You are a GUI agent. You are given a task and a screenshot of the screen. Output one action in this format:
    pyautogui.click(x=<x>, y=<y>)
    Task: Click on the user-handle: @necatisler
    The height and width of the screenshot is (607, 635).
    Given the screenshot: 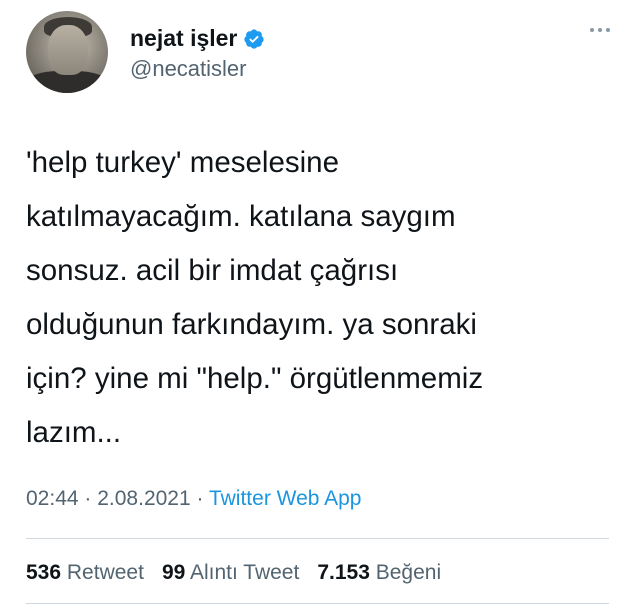 What is the action you would take?
    pyautogui.click(x=188, y=69)
    